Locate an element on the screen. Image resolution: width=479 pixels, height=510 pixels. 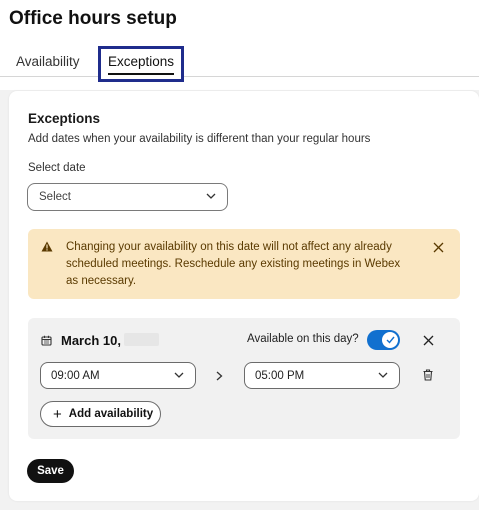
close-icon is located at coordinates (438, 247).